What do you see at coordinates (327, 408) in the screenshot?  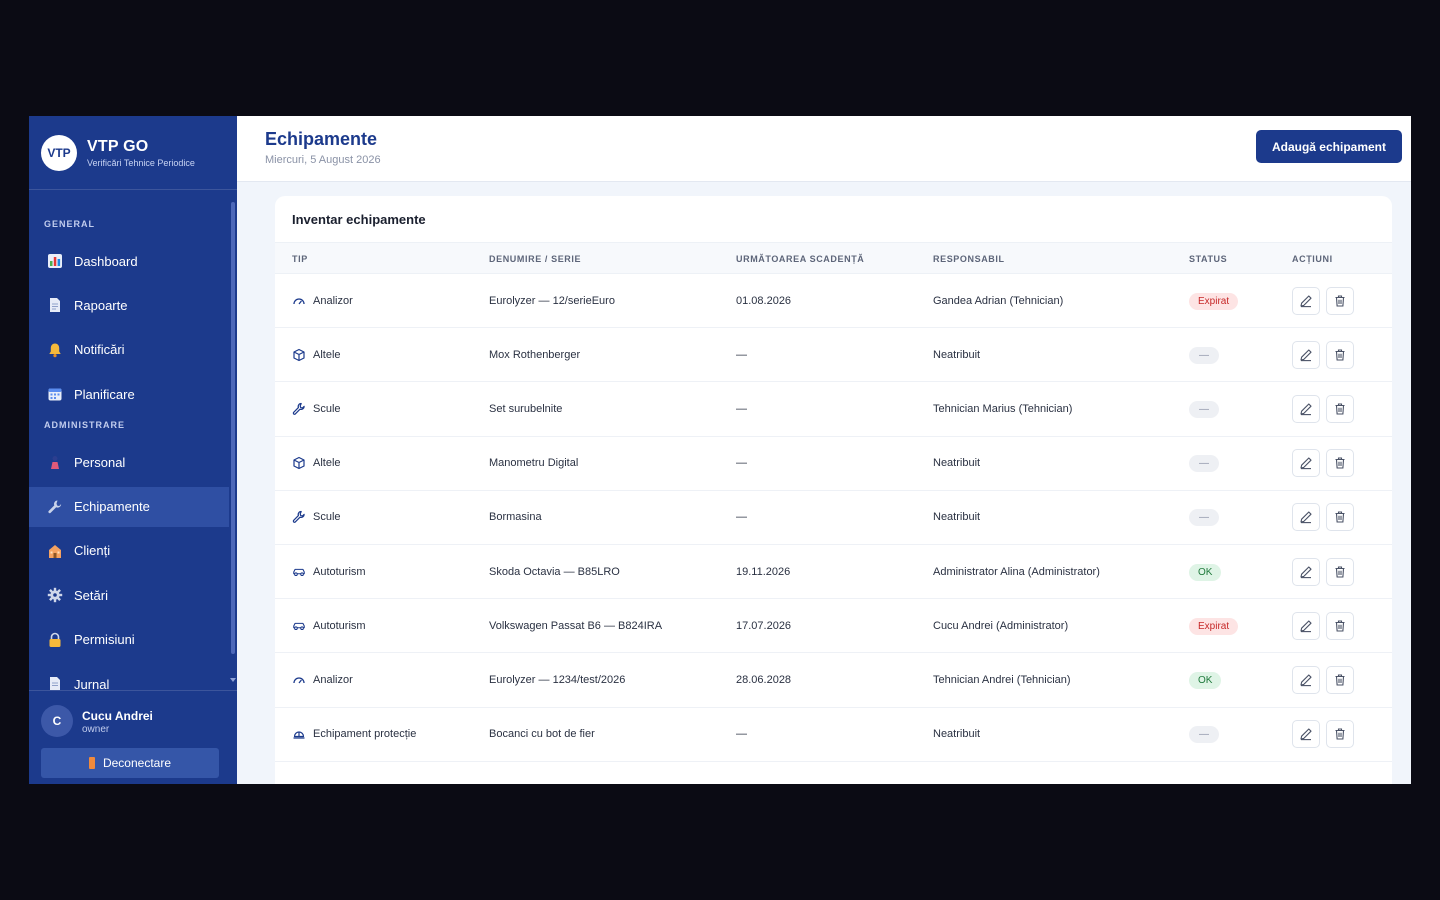 I see `type-label: Scule` at bounding box center [327, 408].